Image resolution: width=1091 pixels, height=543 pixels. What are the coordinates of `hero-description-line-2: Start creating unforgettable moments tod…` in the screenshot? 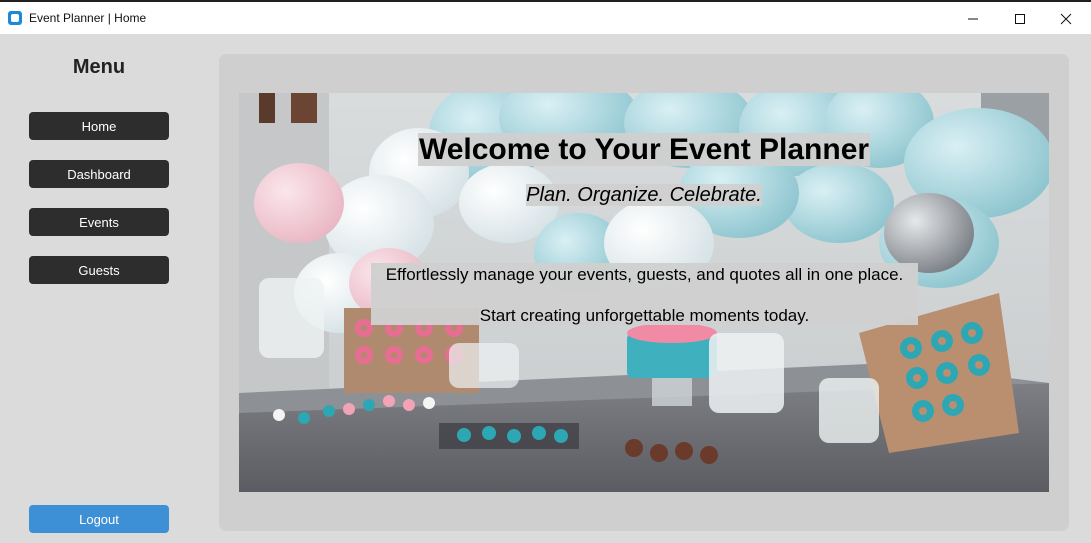 It's located at (644, 315).